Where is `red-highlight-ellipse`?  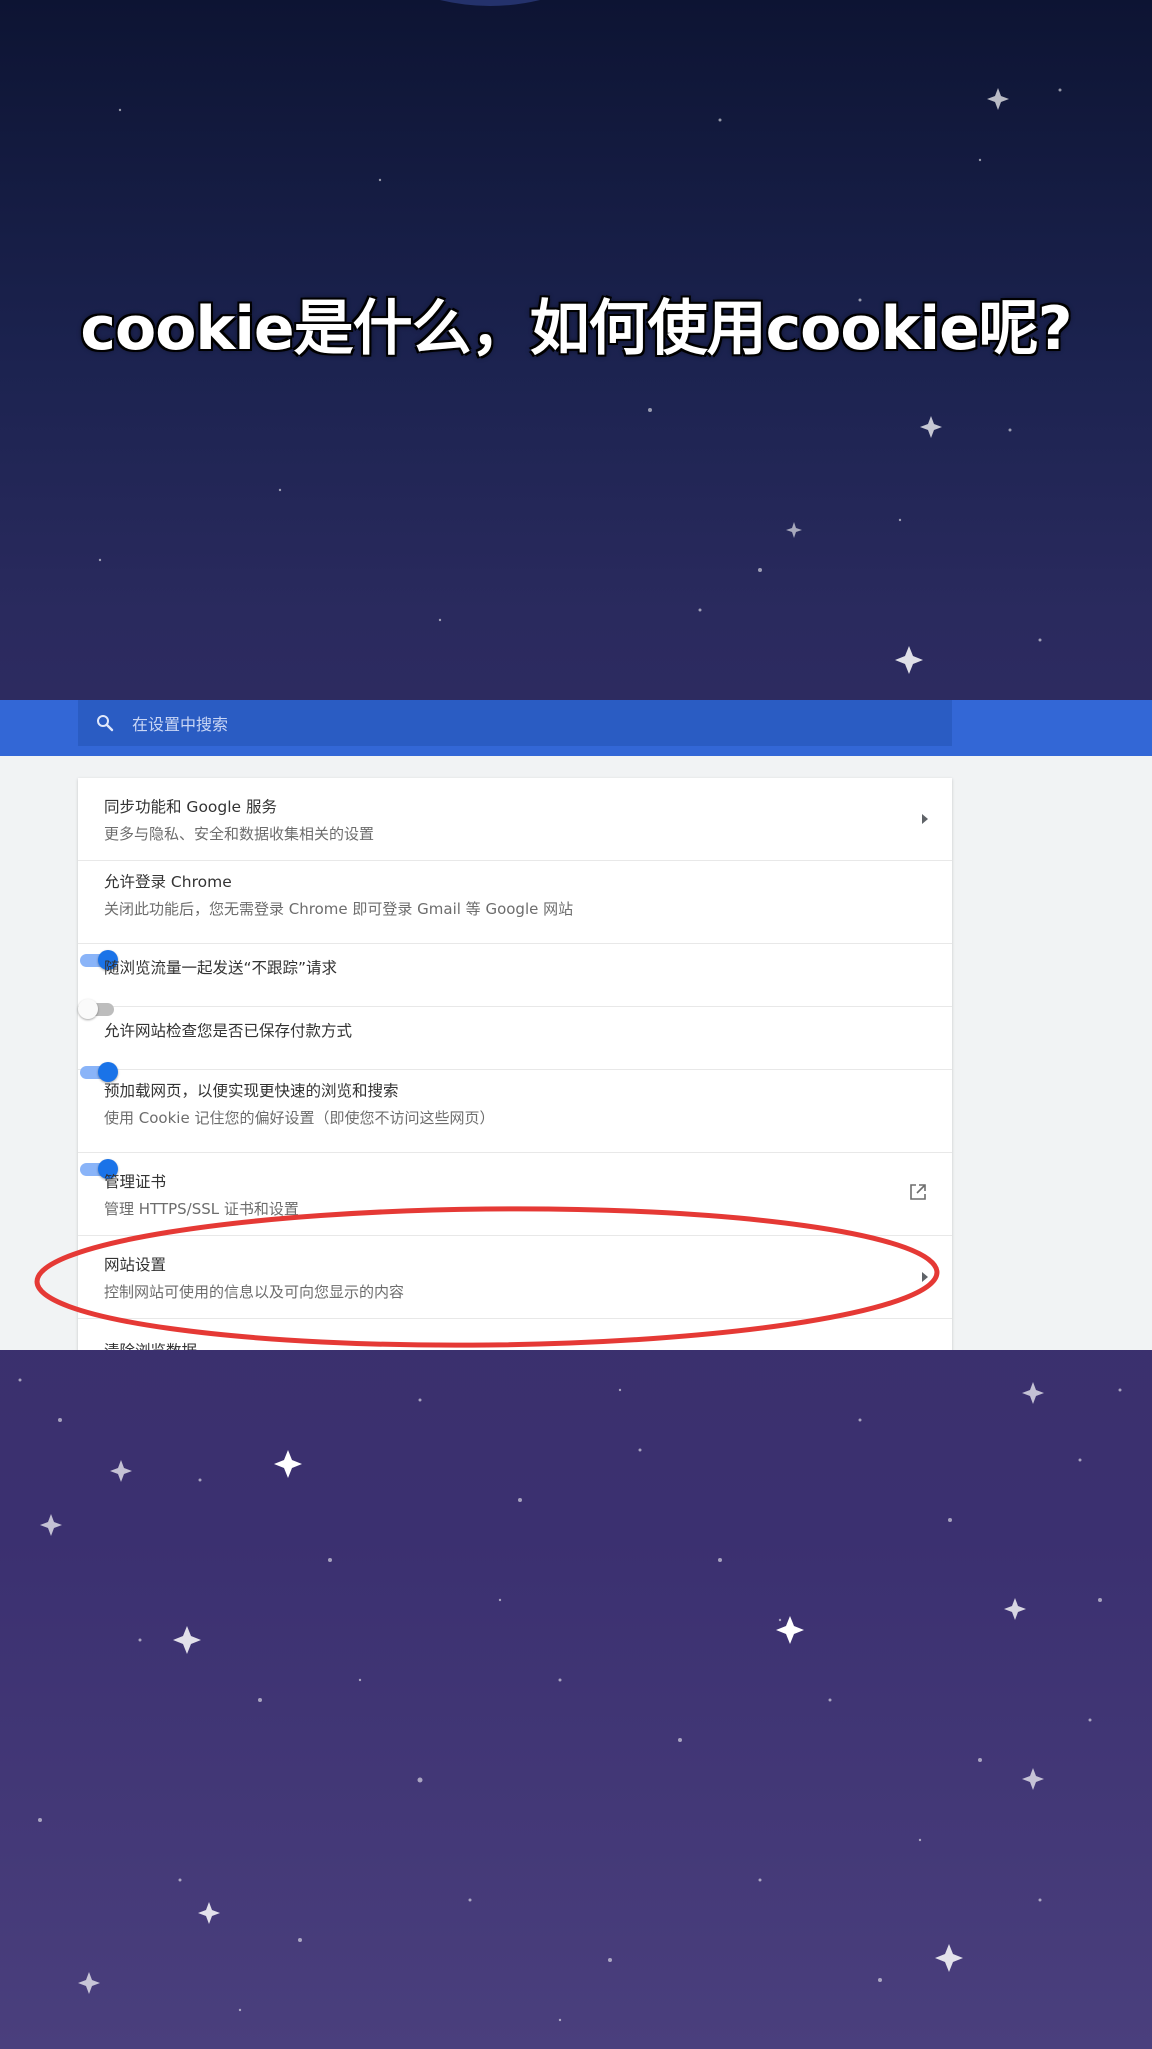
red-highlight-ellipse is located at coordinates (487, 1277).